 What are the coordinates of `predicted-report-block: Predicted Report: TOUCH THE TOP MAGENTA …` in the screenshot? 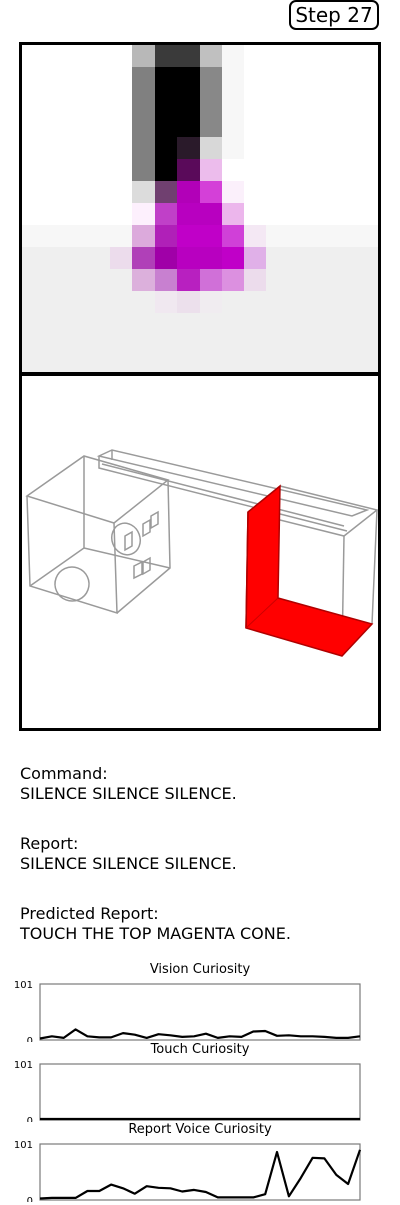 It's located at (155, 924).